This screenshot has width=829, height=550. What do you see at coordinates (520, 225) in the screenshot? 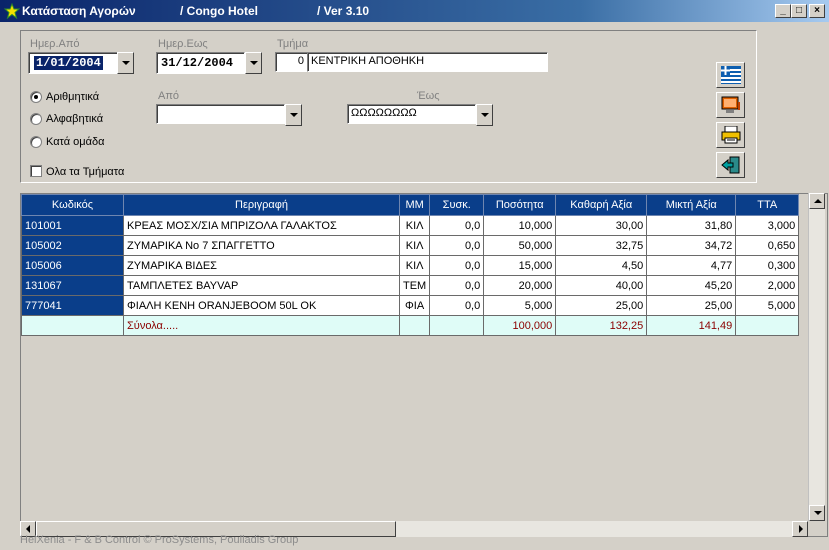
I see `cell-quantity: 10,000` at bounding box center [520, 225].